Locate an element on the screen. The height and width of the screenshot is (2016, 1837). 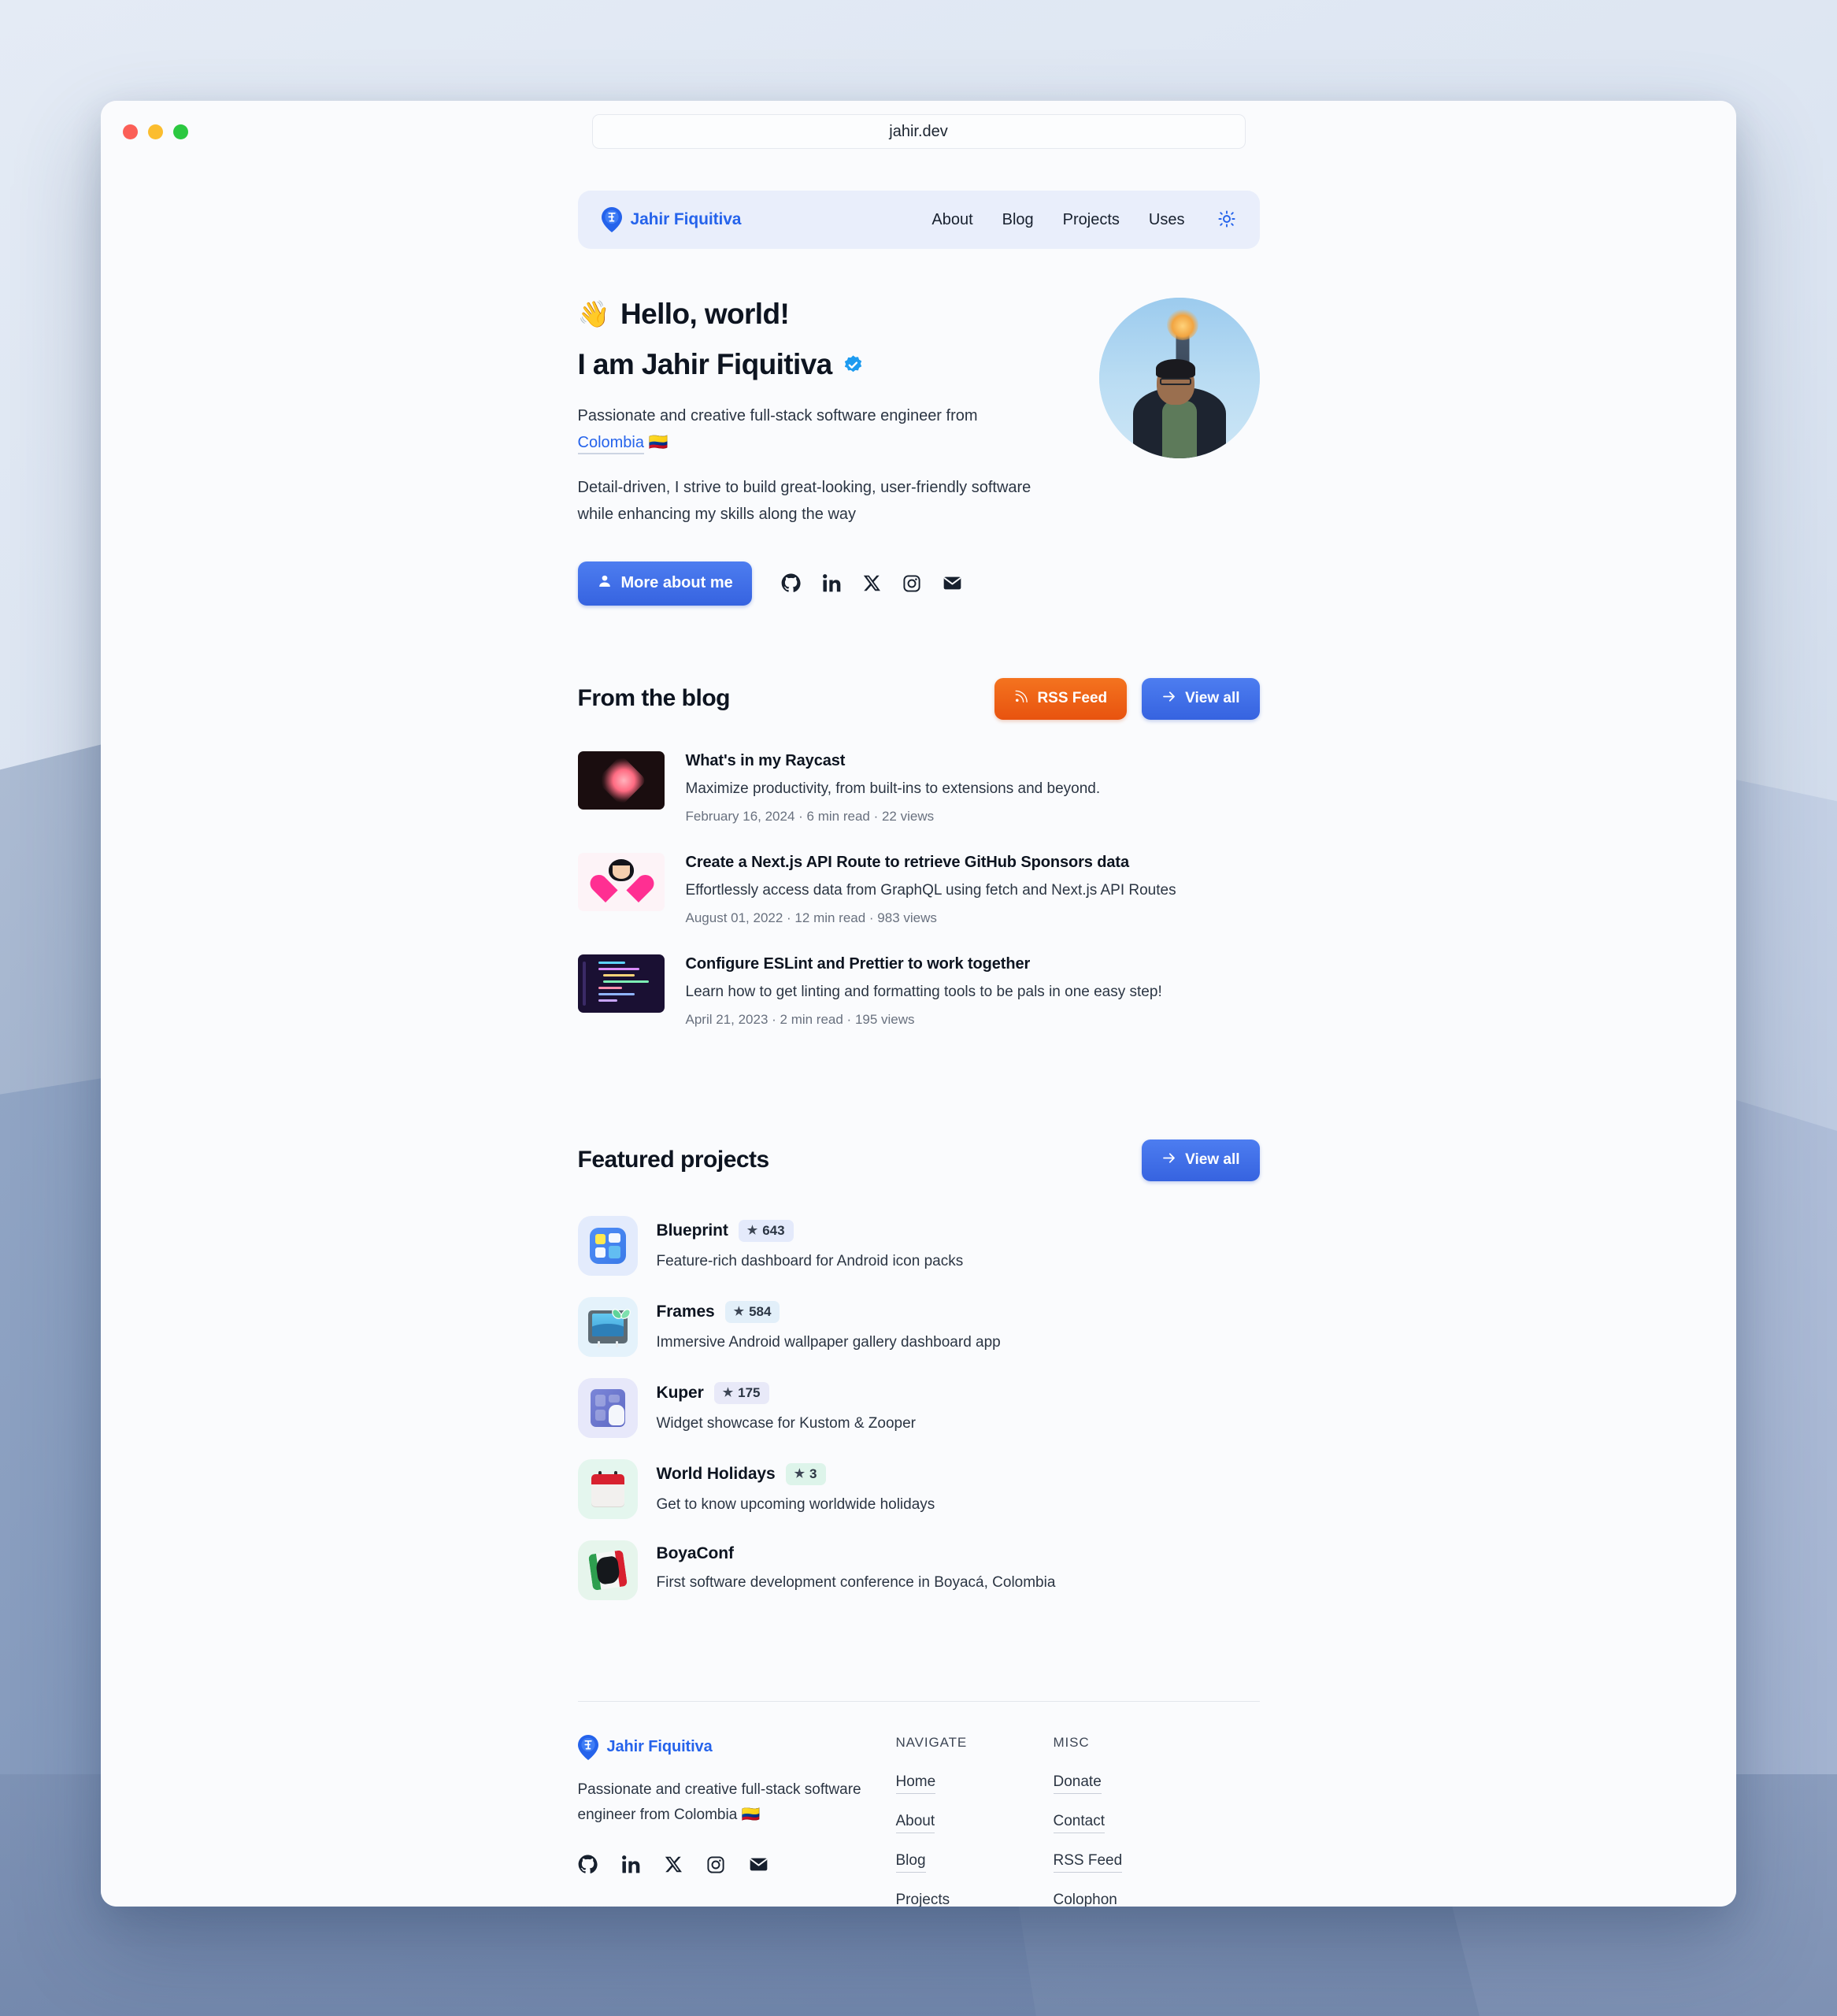
hero-greeting-text: Hello, world! is located at coordinates (705, 314).